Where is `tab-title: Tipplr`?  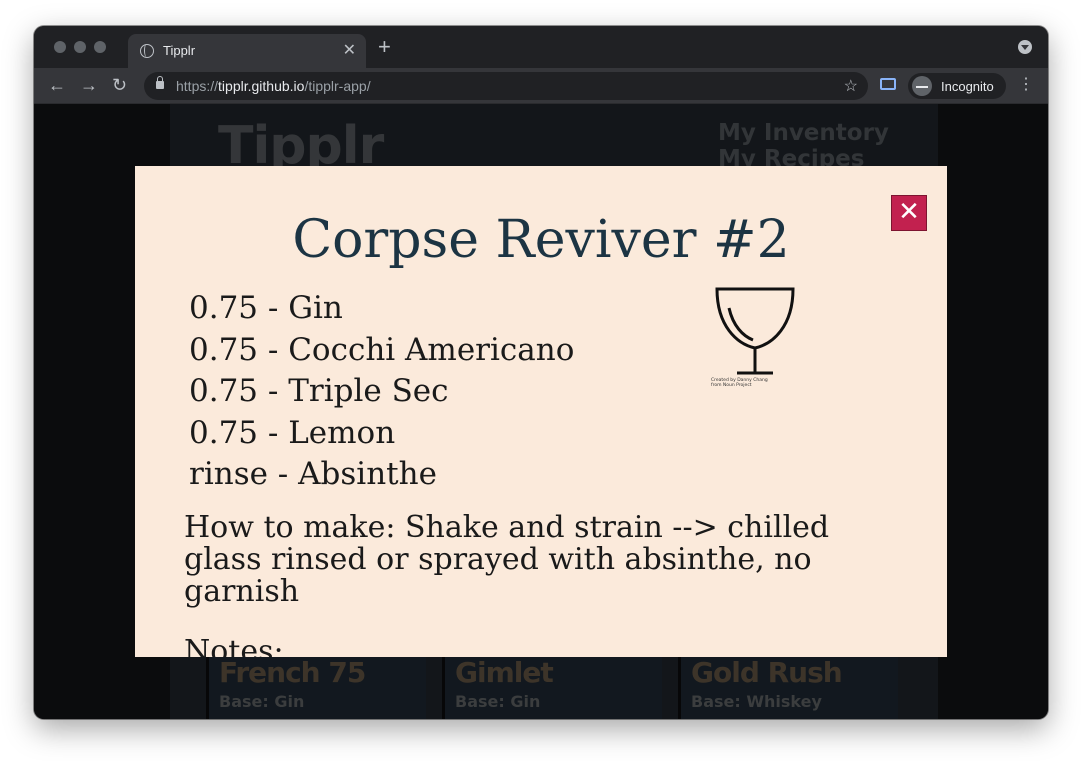
tab-title: Tipplr is located at coordinates (179, 50).